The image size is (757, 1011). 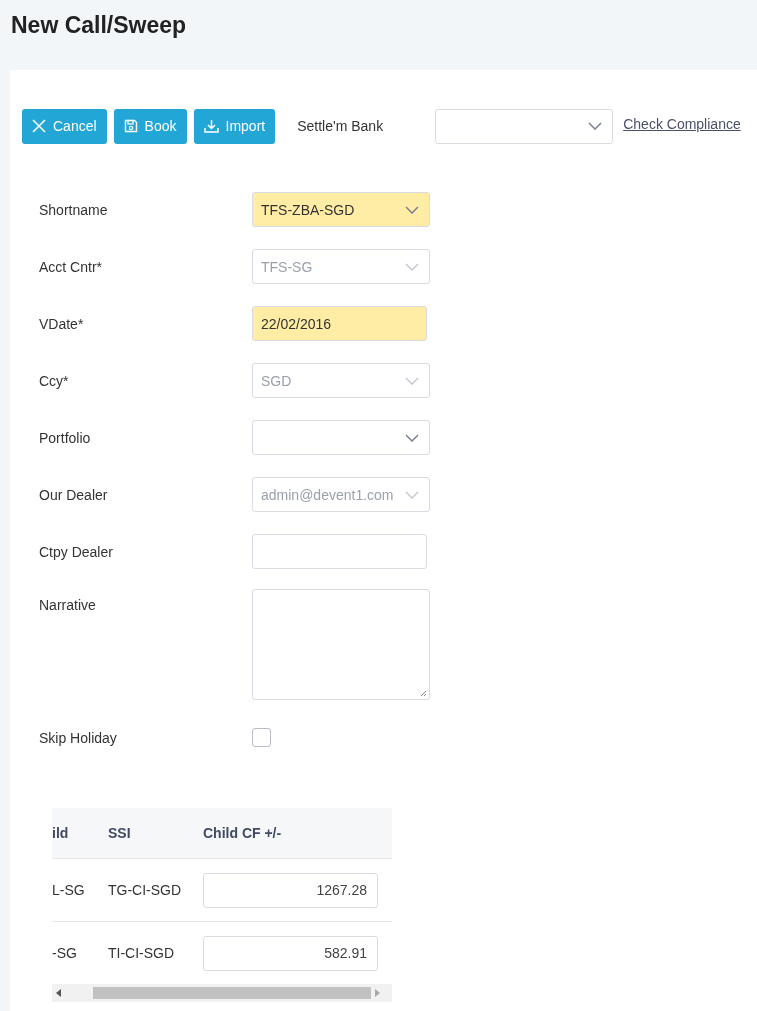 What do you see at coordinates (142, 953) in the screenshot?
I see `table-cell-text: TI-CI-SGD` at bounding box center [142, 953].